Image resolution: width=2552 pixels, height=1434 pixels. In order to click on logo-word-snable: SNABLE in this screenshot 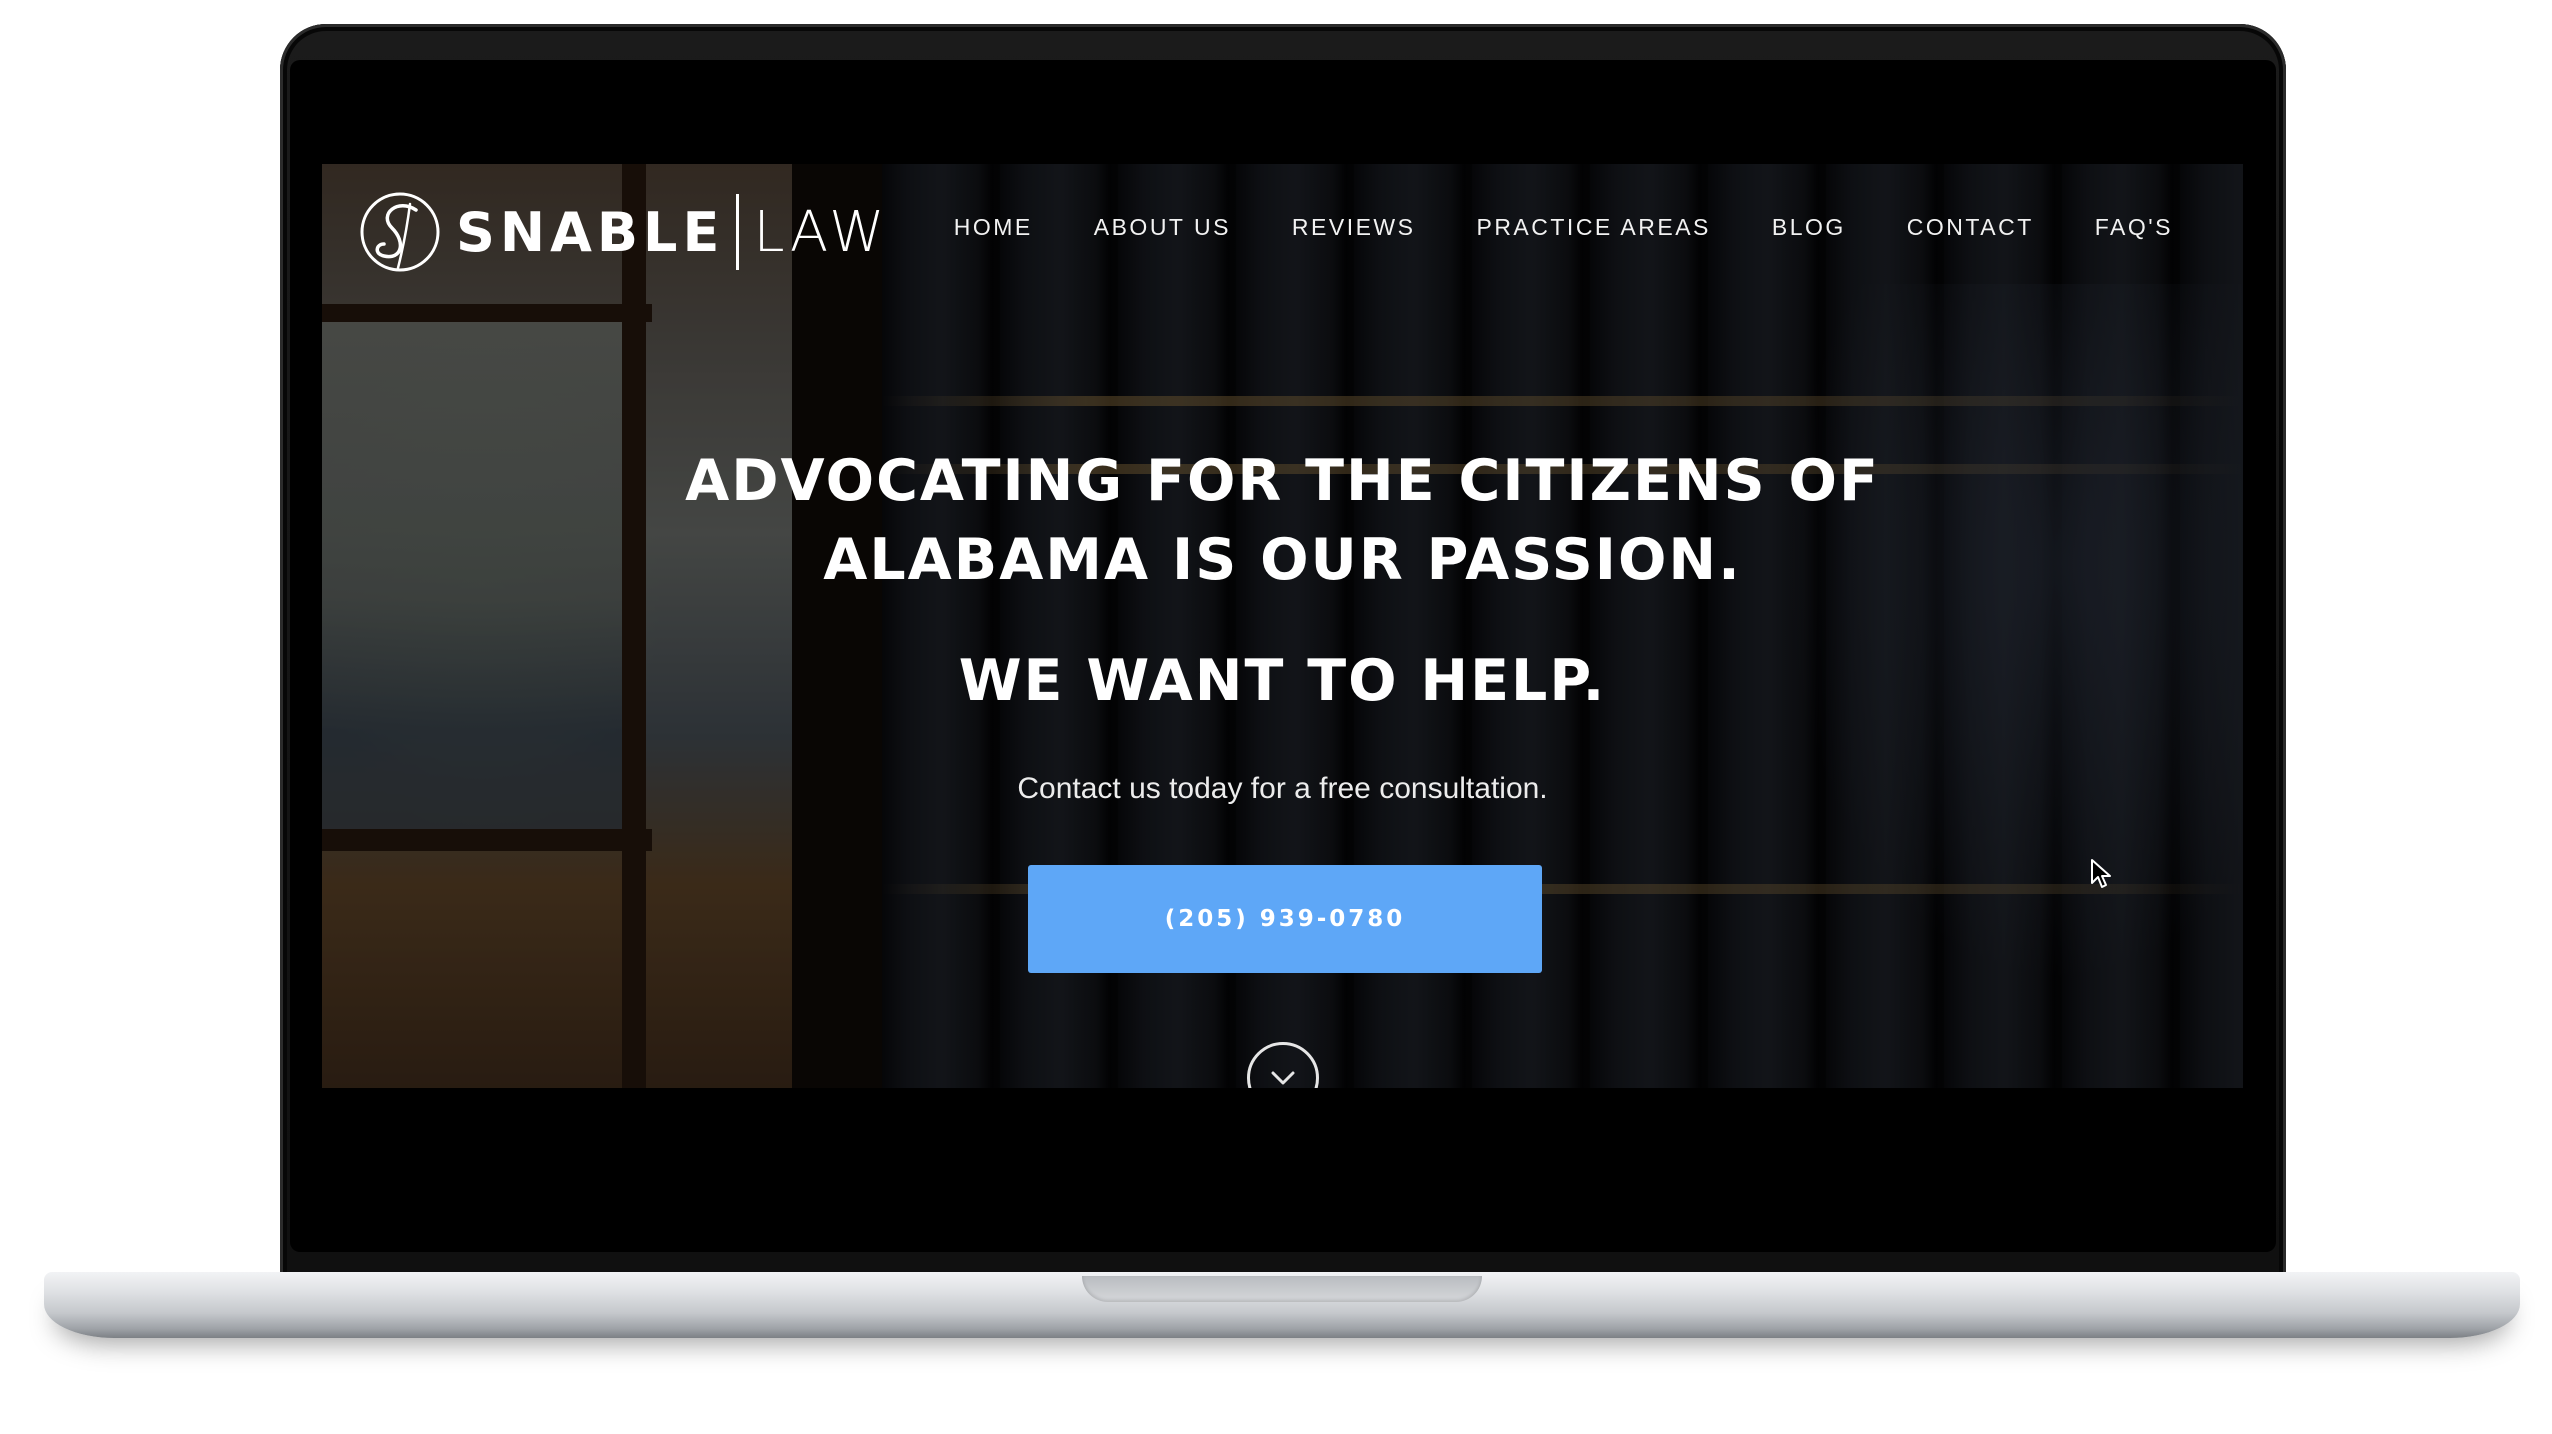, I will do `click(590, 232)`.